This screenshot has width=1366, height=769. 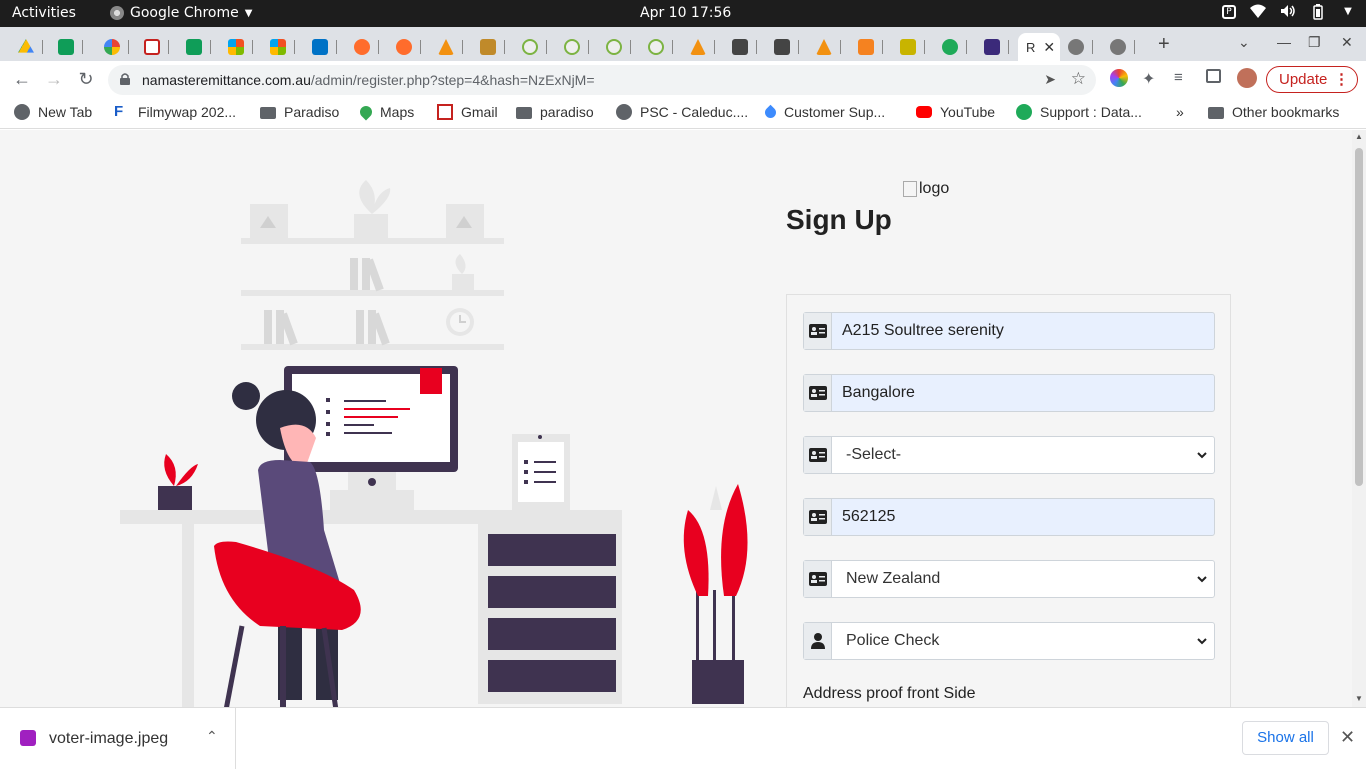 I want to click on tab-microsoft, so click(x=240, y=47).